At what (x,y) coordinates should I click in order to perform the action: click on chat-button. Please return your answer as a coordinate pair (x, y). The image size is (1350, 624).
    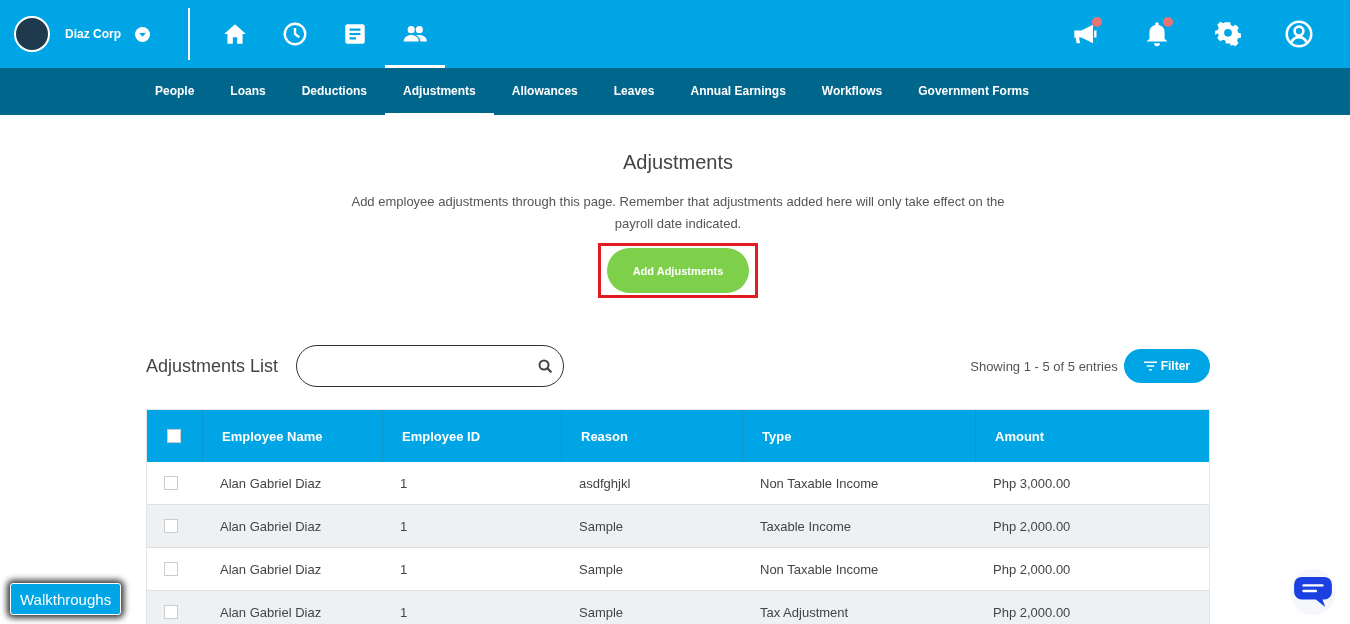
    Looking at the image, I should click on (1313, 592).